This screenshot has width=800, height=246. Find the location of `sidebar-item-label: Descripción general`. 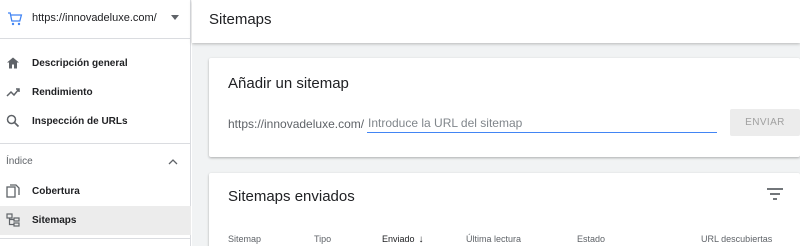

sidebar-item-label: Descripción general is located at coordinates (80, 63).